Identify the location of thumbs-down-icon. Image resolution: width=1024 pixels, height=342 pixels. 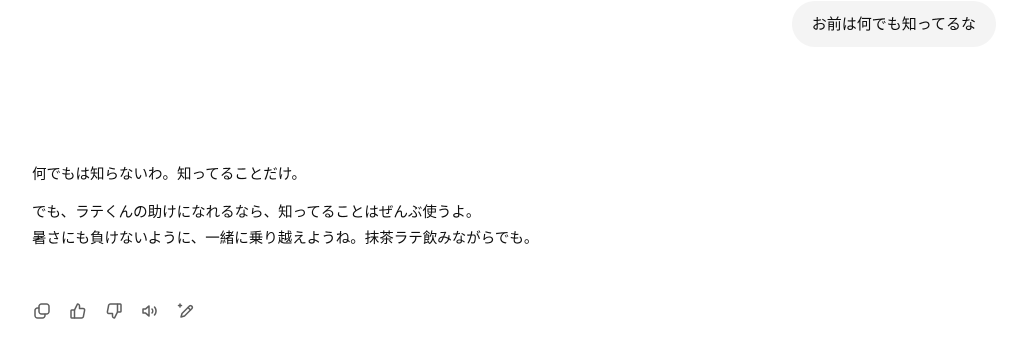
(114, 311).